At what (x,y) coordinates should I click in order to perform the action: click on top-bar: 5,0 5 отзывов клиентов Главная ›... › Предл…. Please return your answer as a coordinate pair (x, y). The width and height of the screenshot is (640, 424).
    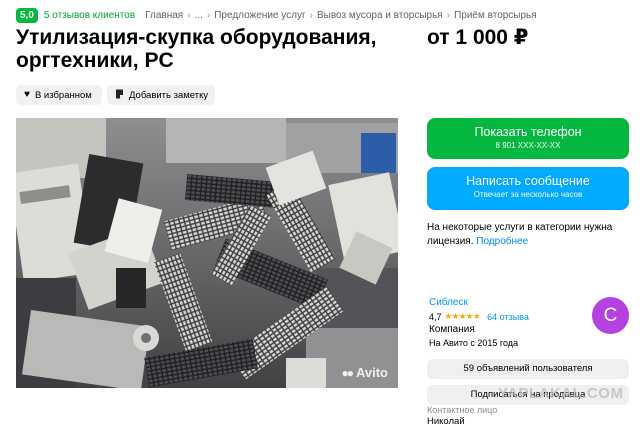
    Looking at the image, I should click on (276, 15).